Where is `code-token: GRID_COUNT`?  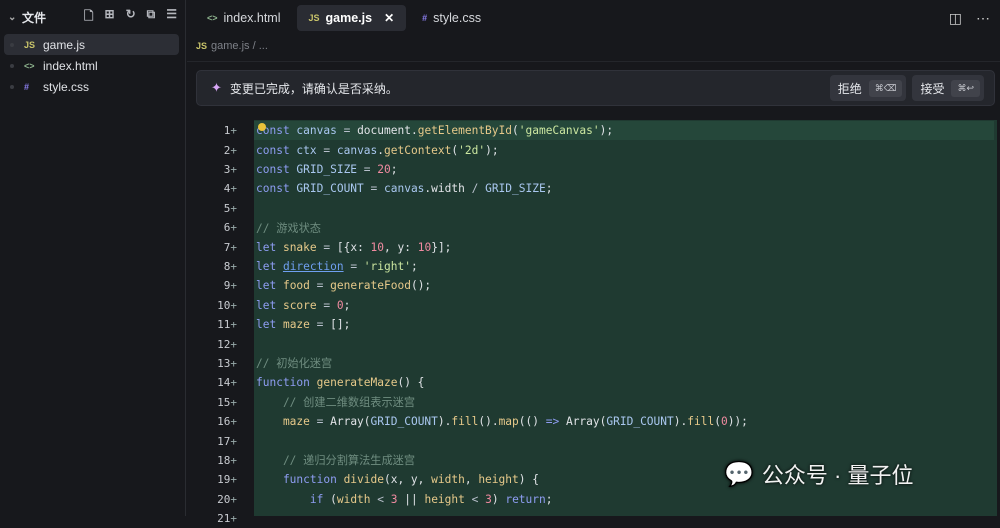 code-token: GRID_COUNT is located at coordinates (404, 422).